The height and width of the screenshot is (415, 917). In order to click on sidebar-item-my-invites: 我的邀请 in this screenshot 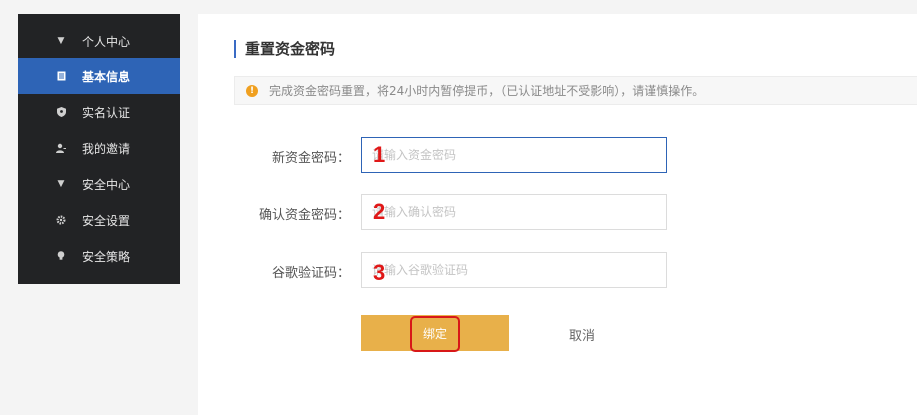, I will do `click(99, 148)`.